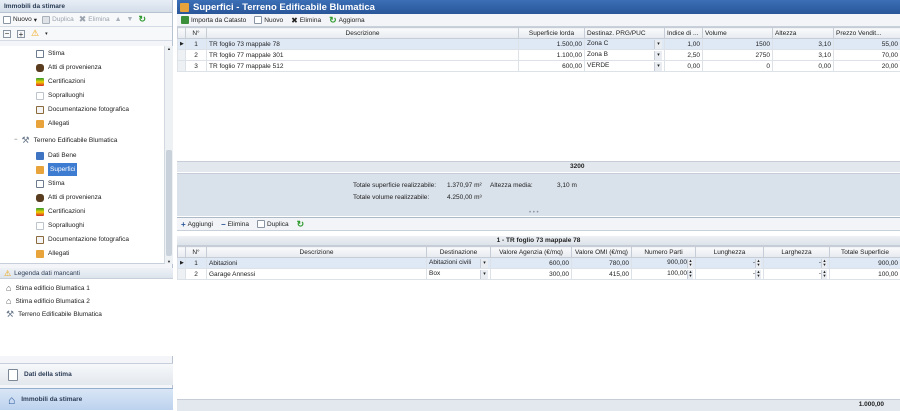 Image resolution: width=900 pixels, height=411 pixels. What do you see at coordinates (538, 405) in the screenshot?
I see `detail-total-bar: 1.000,00` at bounding box center [538, 405].